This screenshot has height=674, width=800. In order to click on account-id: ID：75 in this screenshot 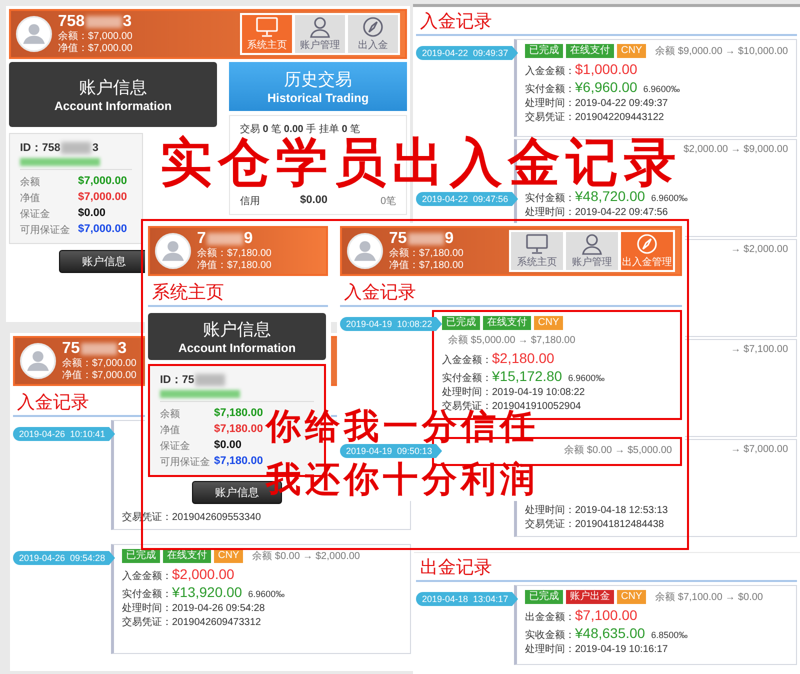, I will do `click(177, 380)`.